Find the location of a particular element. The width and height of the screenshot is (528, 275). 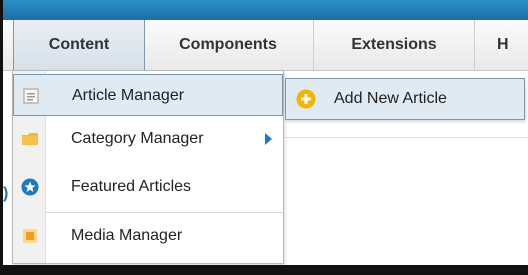

menu-divider is located at coordinates (164, 212).